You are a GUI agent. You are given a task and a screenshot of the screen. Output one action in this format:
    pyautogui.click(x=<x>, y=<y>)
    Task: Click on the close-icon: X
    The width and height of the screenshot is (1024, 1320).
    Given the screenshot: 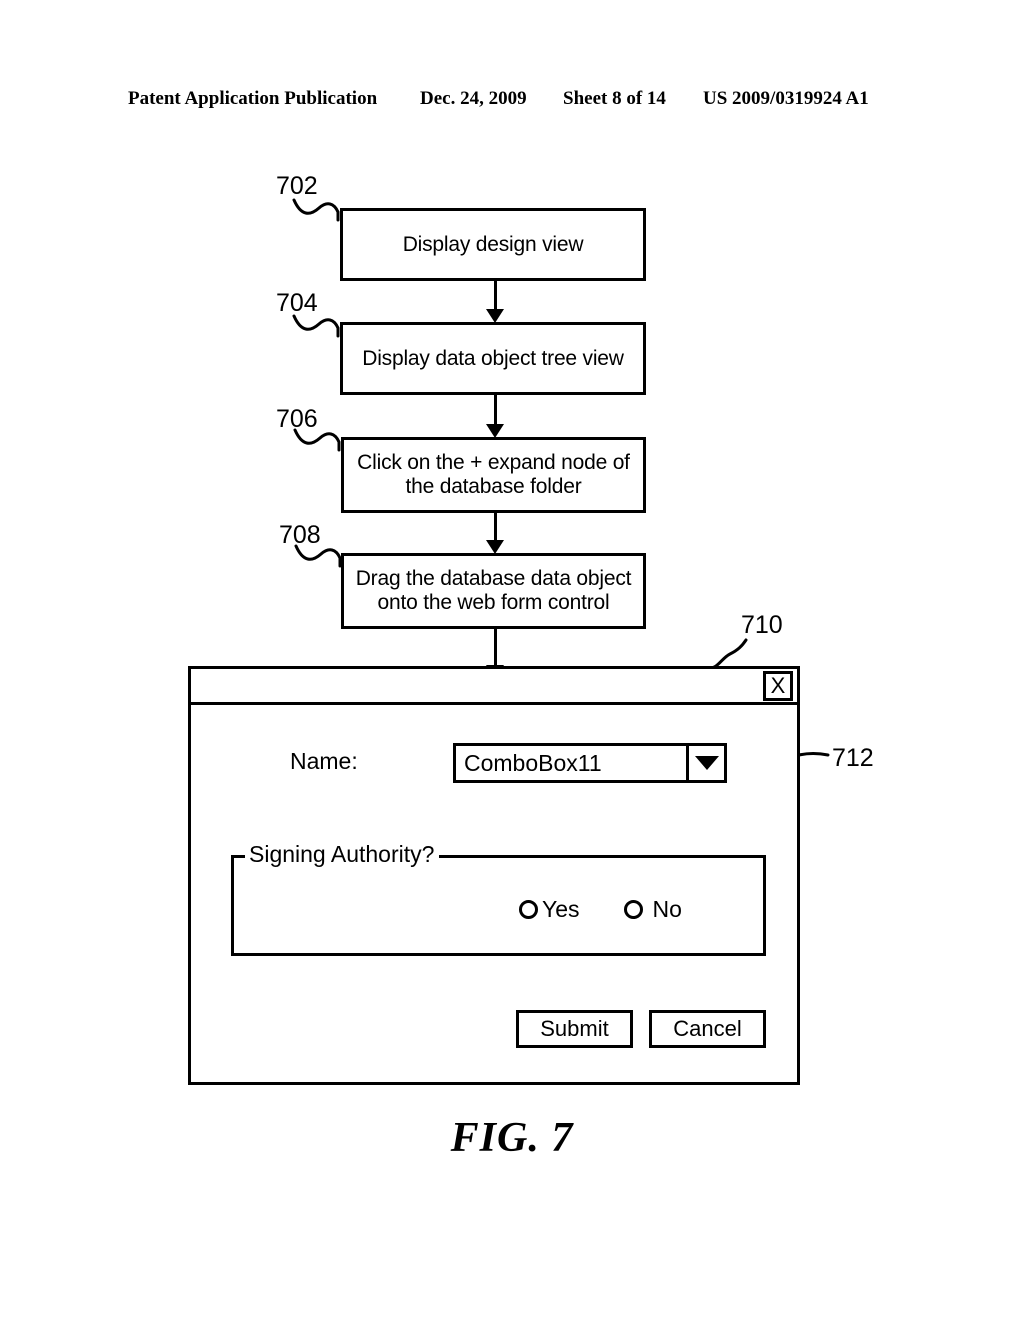 What is the action you would take?
    pyautogui.click(x=778, y=686)
    